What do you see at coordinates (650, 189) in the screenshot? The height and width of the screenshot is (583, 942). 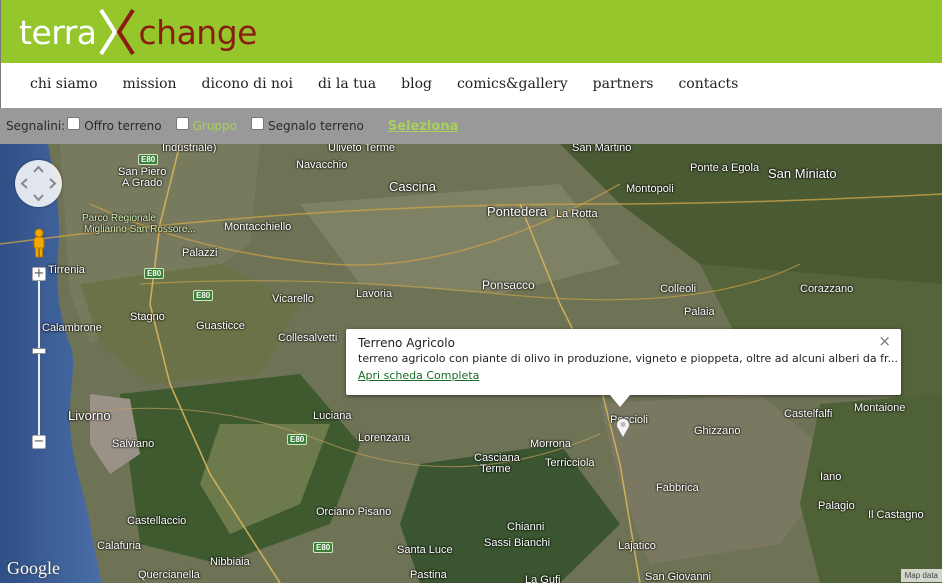 I see `place-montopoli: Montopoli` at bounding box center [650, 189].